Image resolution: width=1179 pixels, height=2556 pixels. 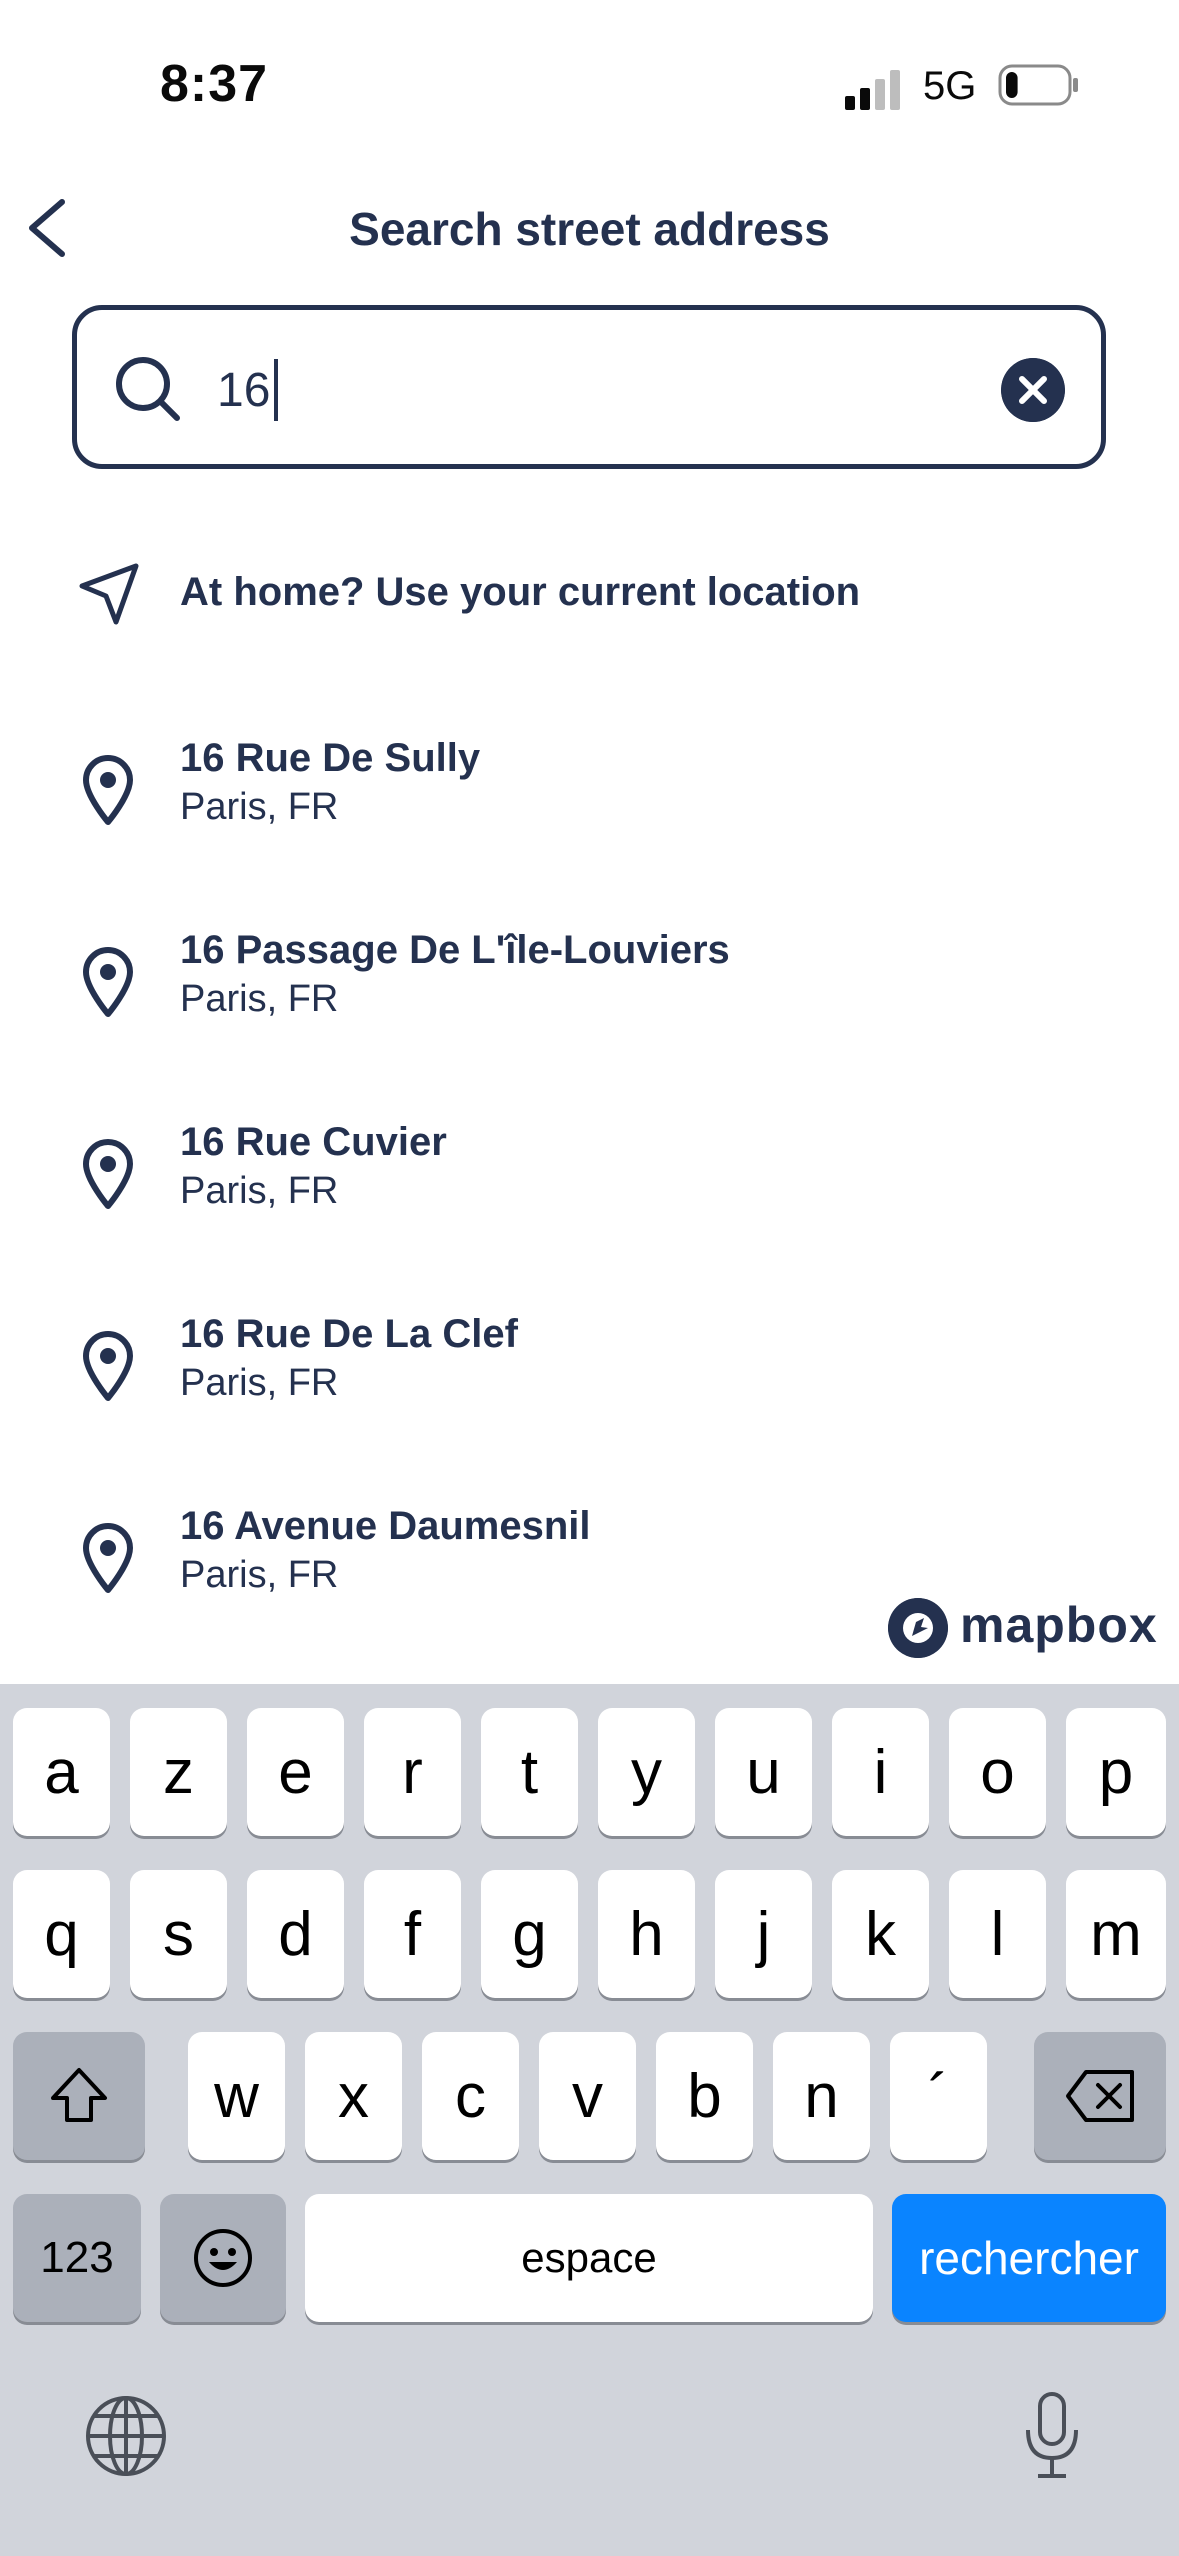 What do you see at coordinates (470, 2096) in the screenshot?
I see `key-c: c` at bounding box center [470, 2096].